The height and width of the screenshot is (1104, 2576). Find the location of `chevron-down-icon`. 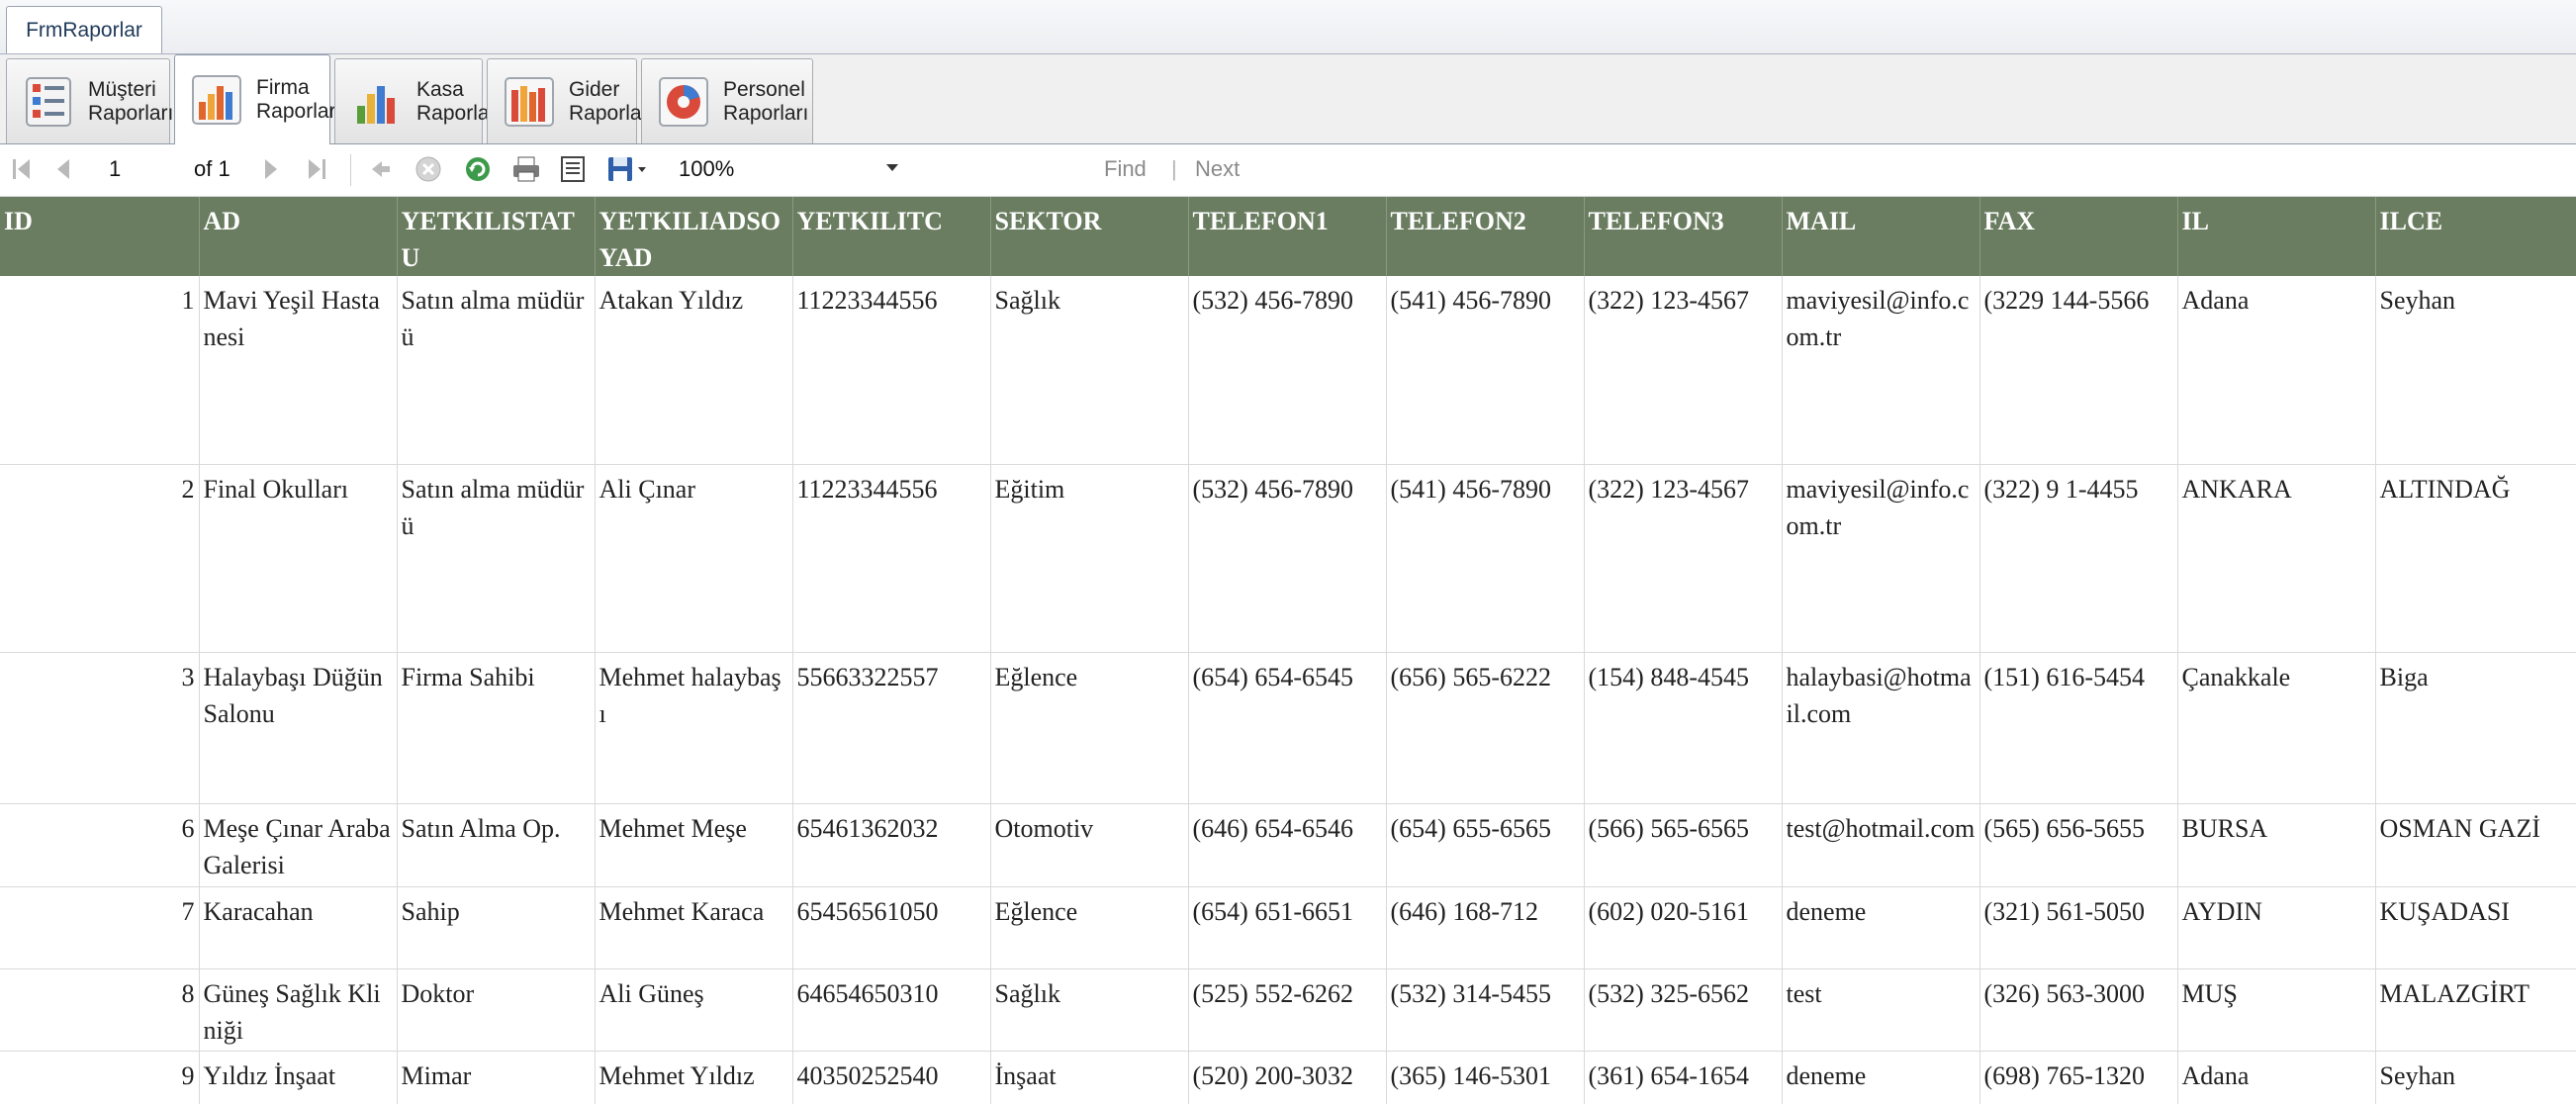

chevron-down-icon is located at coordinates (892, 168).